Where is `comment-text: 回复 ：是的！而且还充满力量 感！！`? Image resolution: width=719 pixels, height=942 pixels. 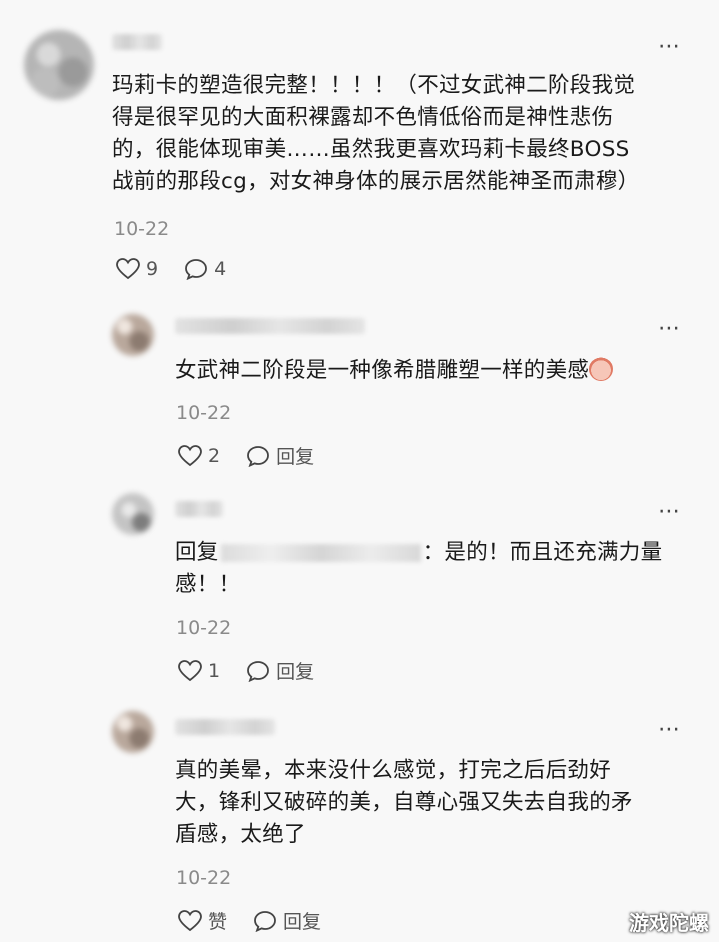
comment-text: 回复 ：是的！而且还充满力量 感！！ is located at coordinates (419, 568).